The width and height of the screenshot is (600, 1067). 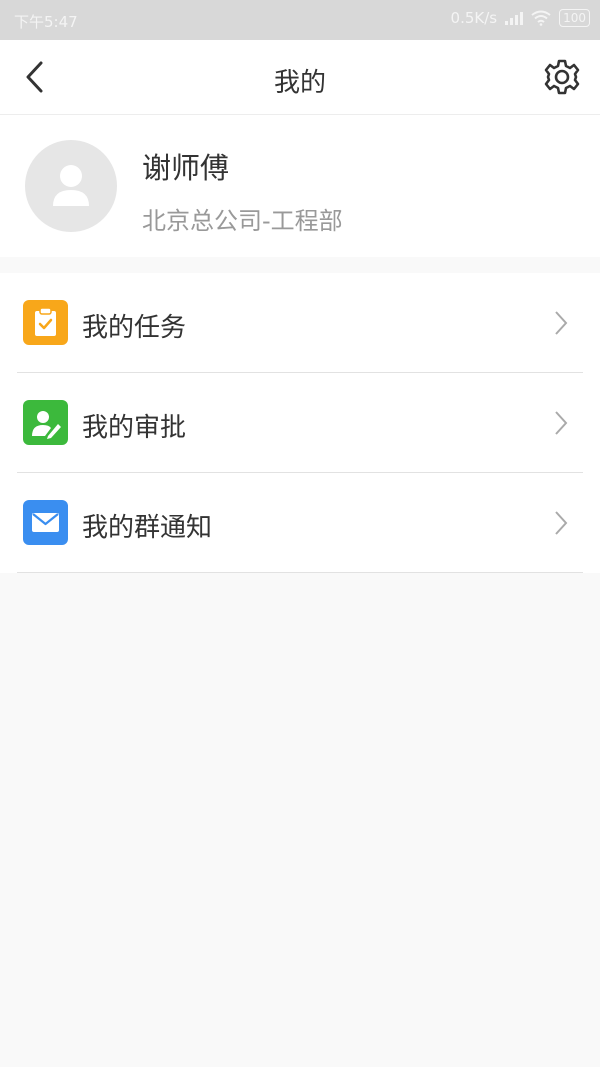 I want to click on user-name: 谢师傅, so click(x=186, y=168).